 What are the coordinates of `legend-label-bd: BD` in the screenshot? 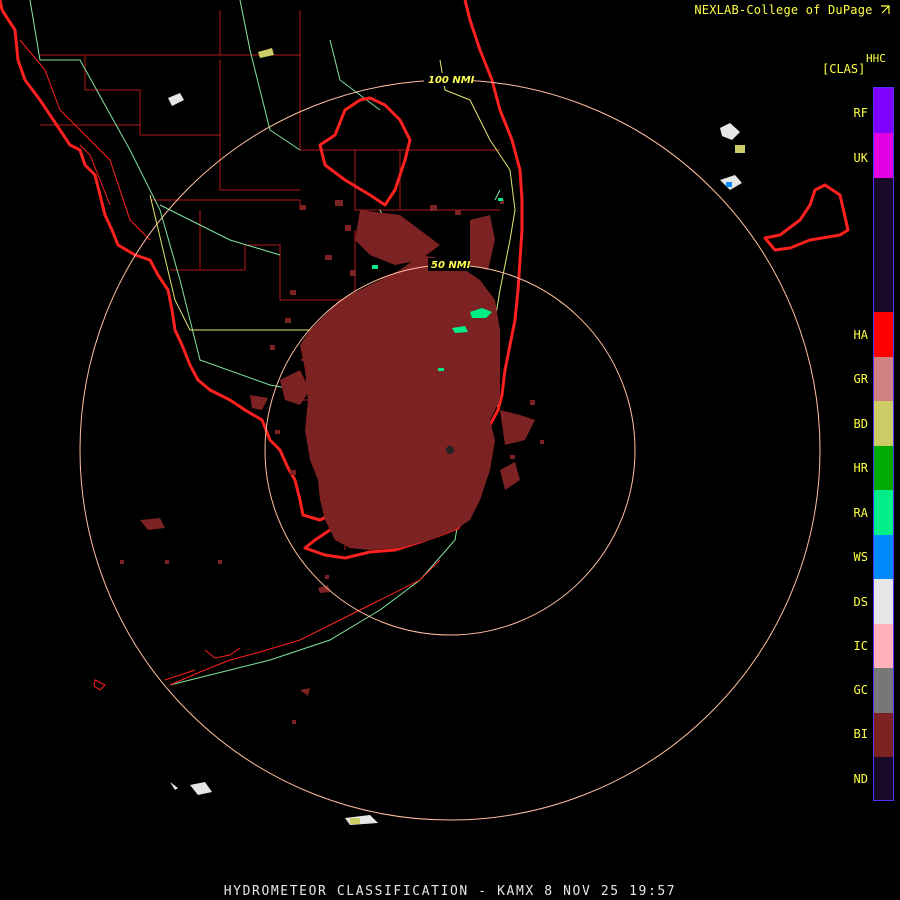 It's located at (860, 424).